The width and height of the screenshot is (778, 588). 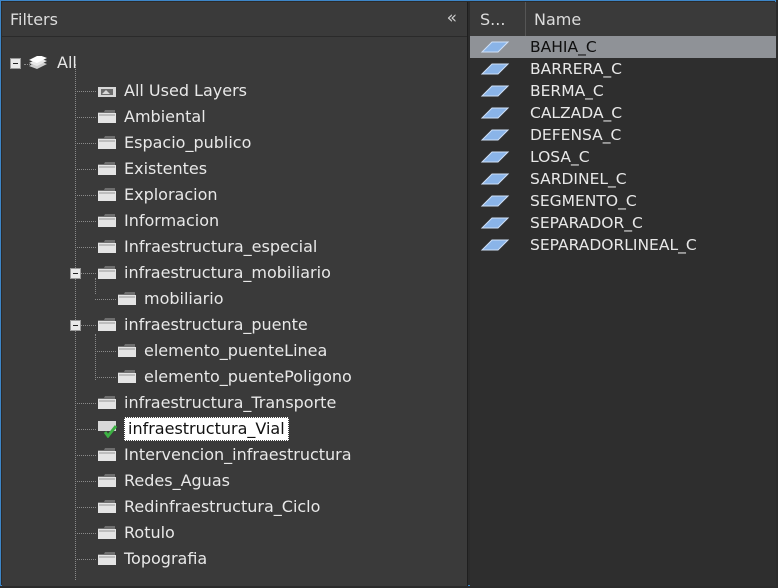 I want to click on tree-node-all used layers: All Used Layers, so click(x=172, y=91).